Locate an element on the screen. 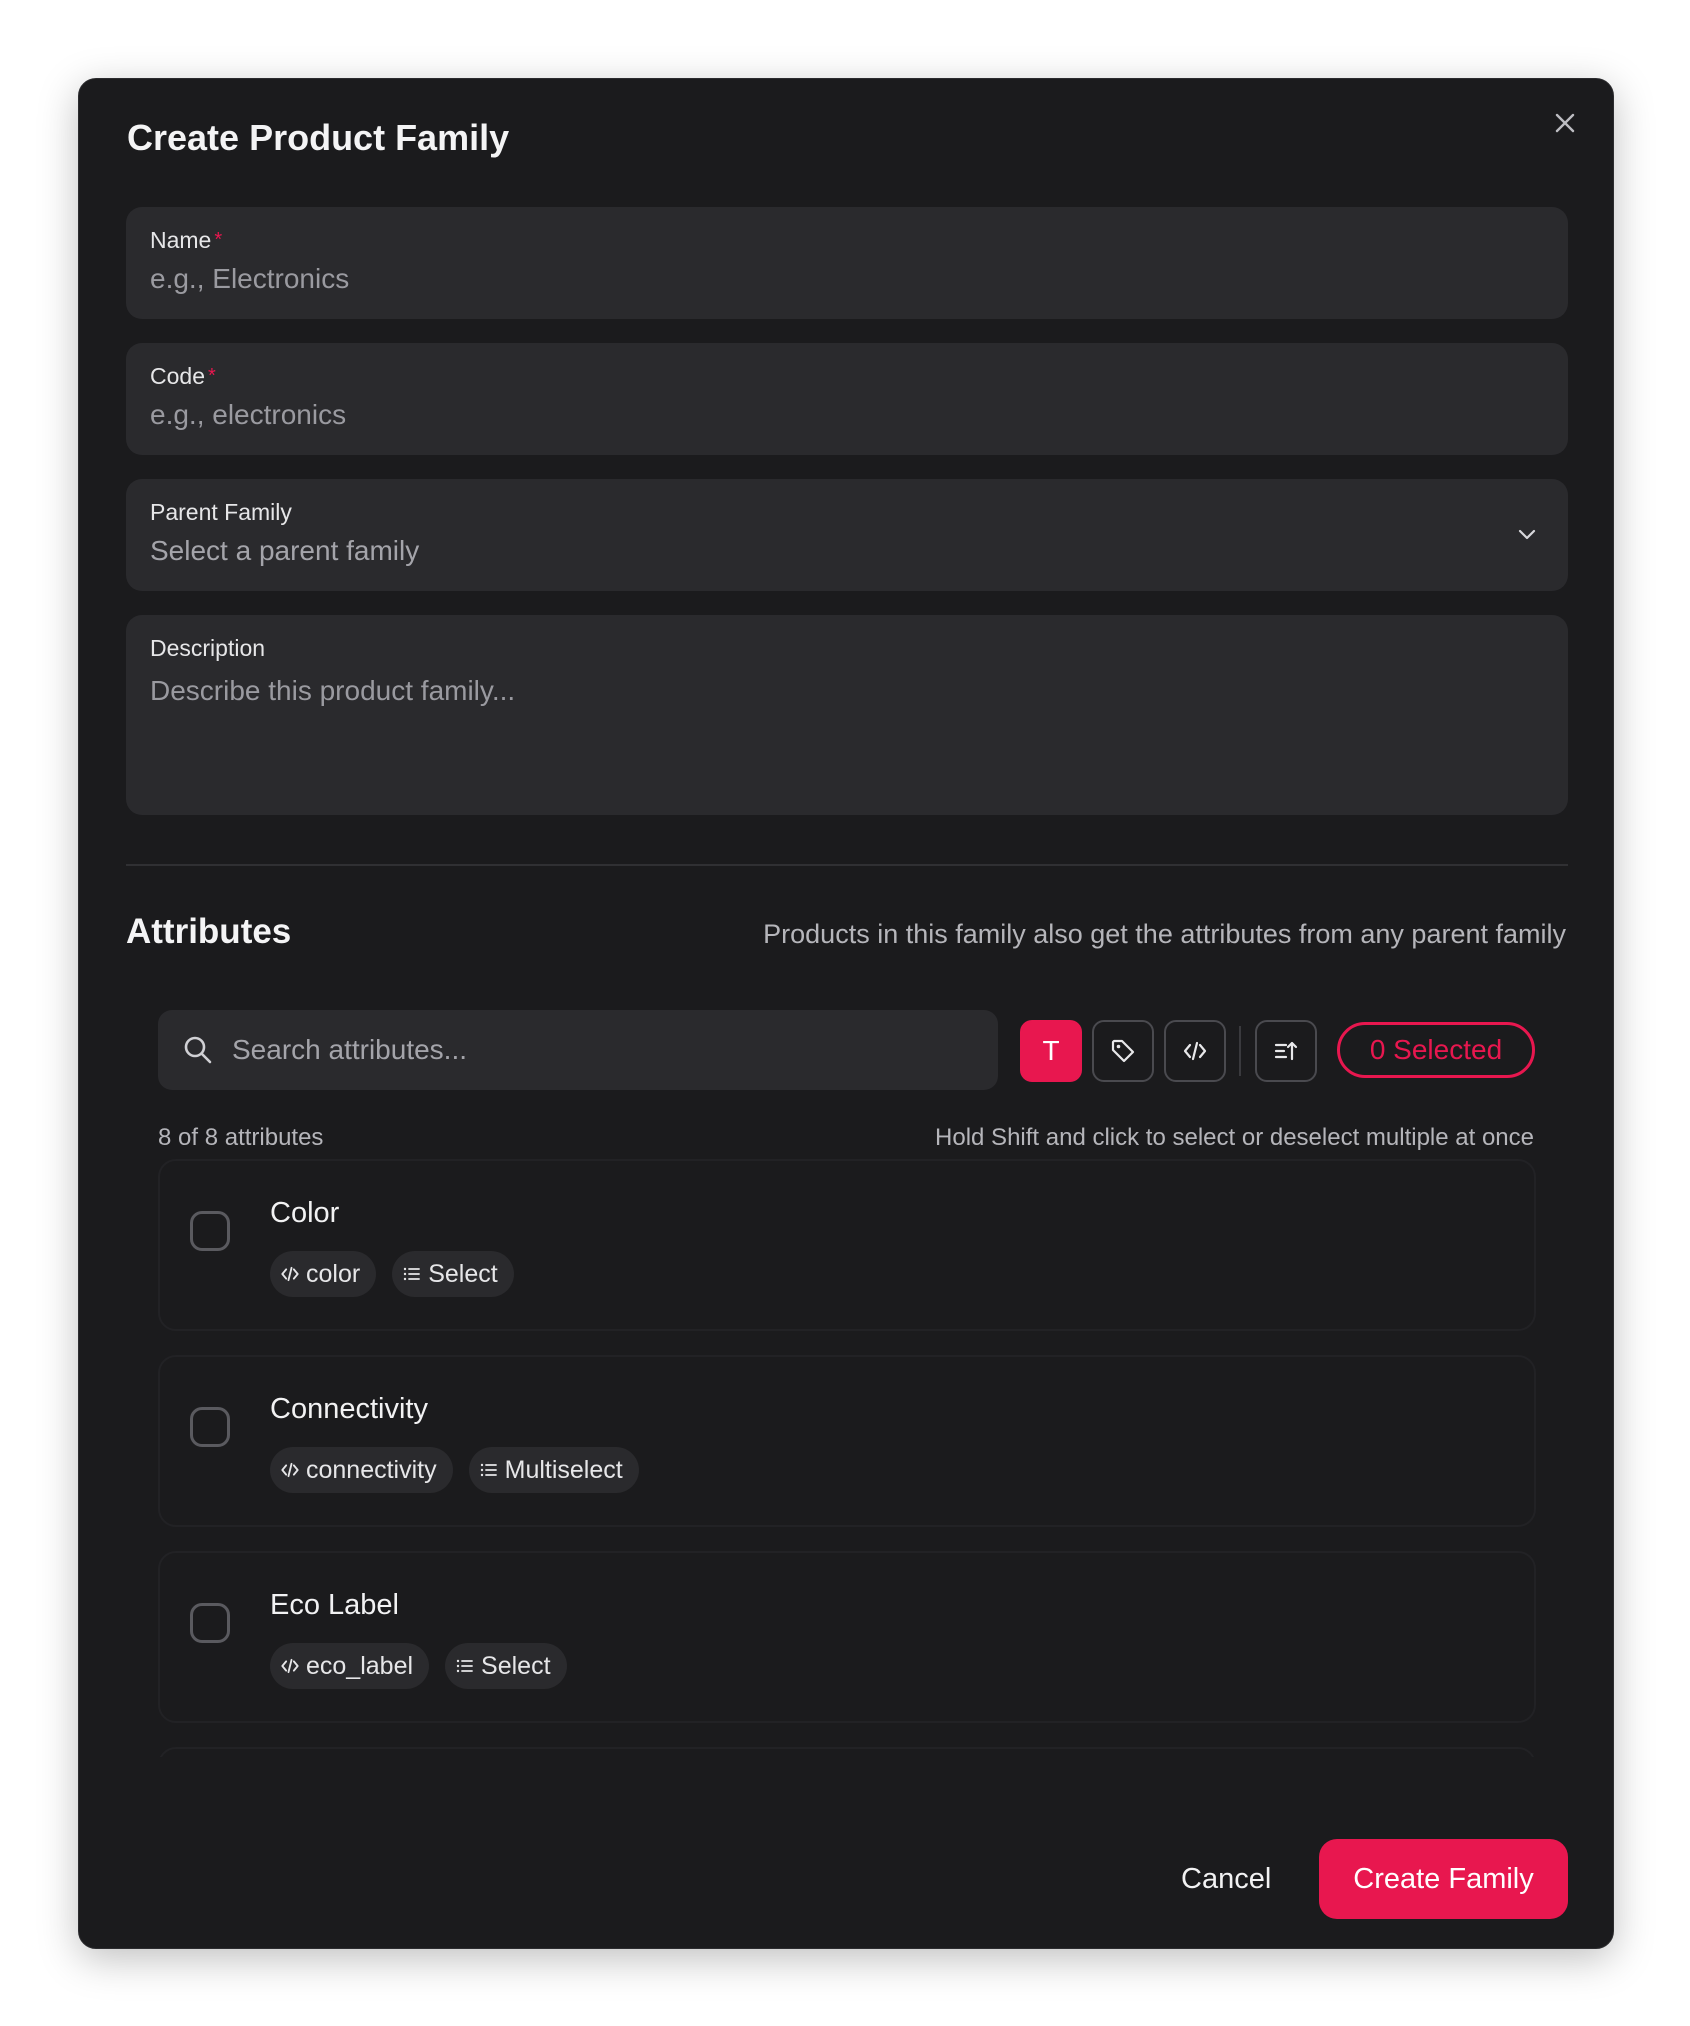 The height and width of the screenshot is (2026, 1690). sort-icon is located at coordinates (1286, 1051).